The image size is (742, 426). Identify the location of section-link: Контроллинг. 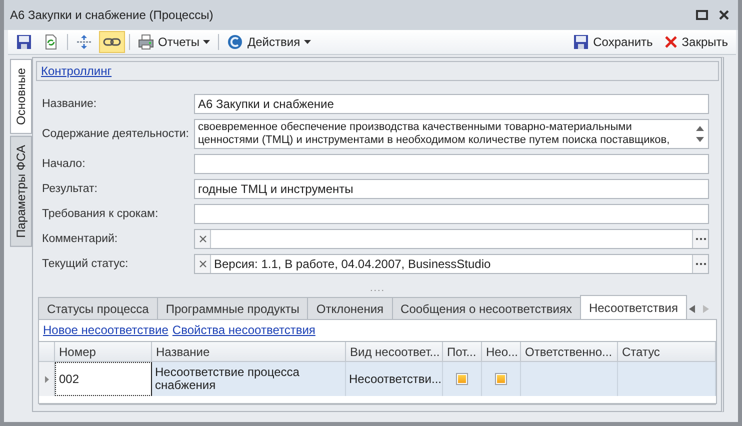
(76, 71).